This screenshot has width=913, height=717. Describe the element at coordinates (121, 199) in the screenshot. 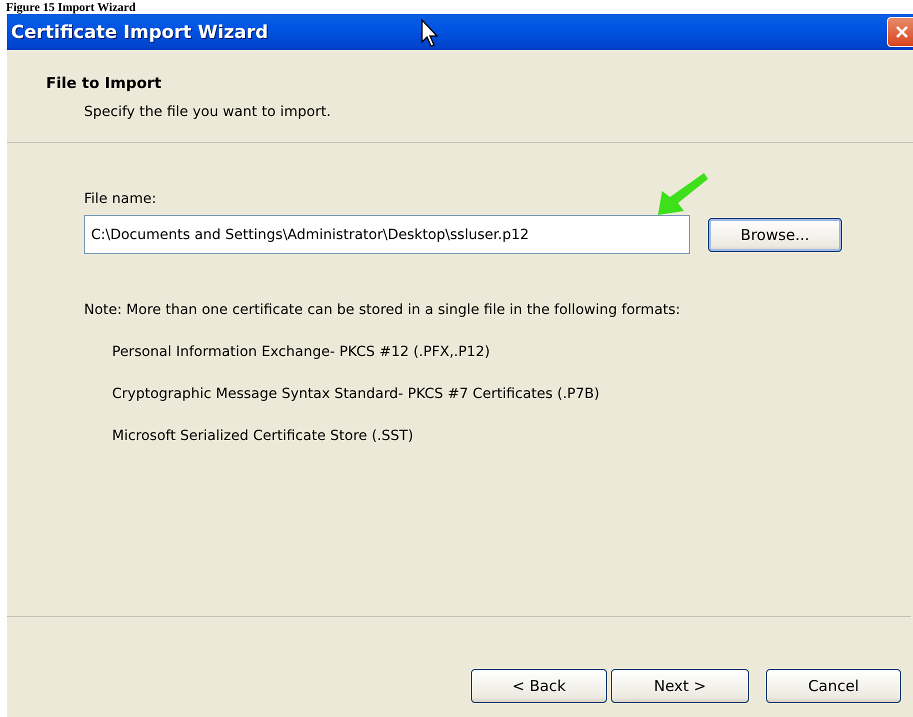

I see `field-label: File name:` at that location.